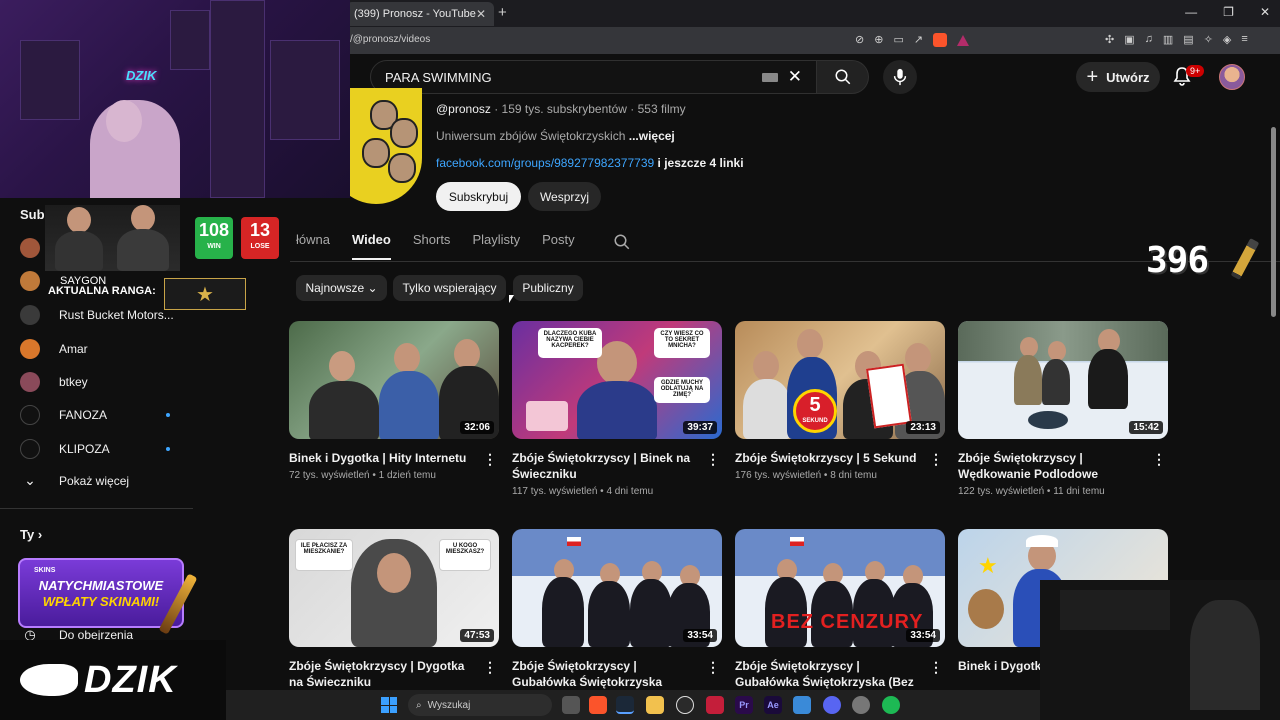 The image size is (1280, 720). Describe the element at coordinates (802, 705) in the screenshot. I see `photos-icon` at that location.